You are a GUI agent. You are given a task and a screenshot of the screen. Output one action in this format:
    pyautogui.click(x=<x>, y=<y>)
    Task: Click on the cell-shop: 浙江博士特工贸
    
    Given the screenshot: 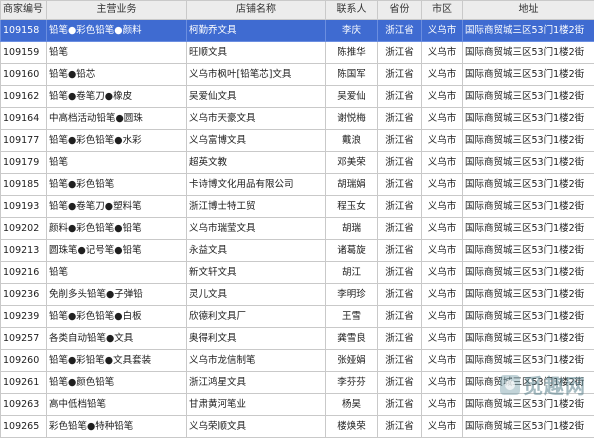 What is the action you would take?
    pyautogui.click(x=256, y=207)
    